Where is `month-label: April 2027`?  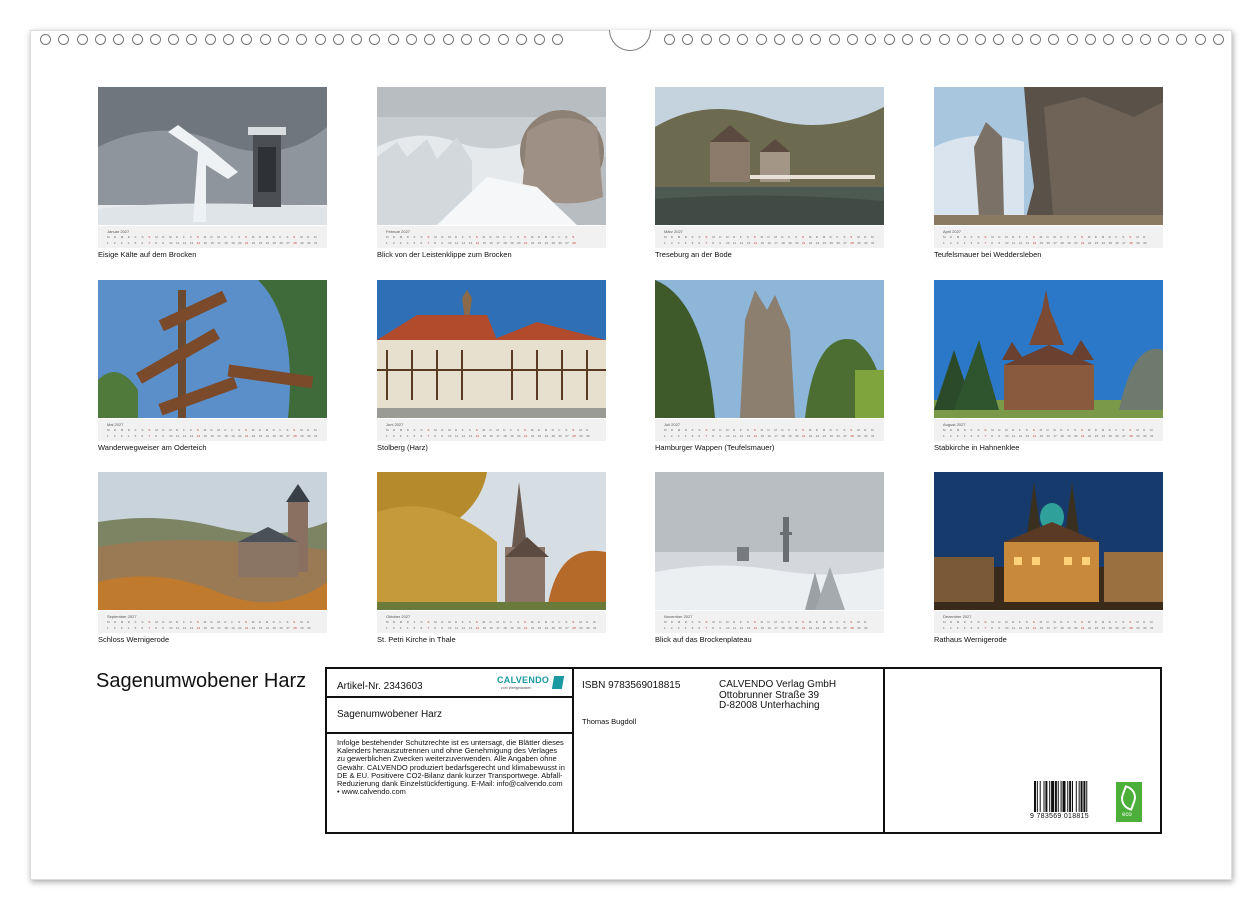 month-label: April 2027 is located at coordinates (952, 231).